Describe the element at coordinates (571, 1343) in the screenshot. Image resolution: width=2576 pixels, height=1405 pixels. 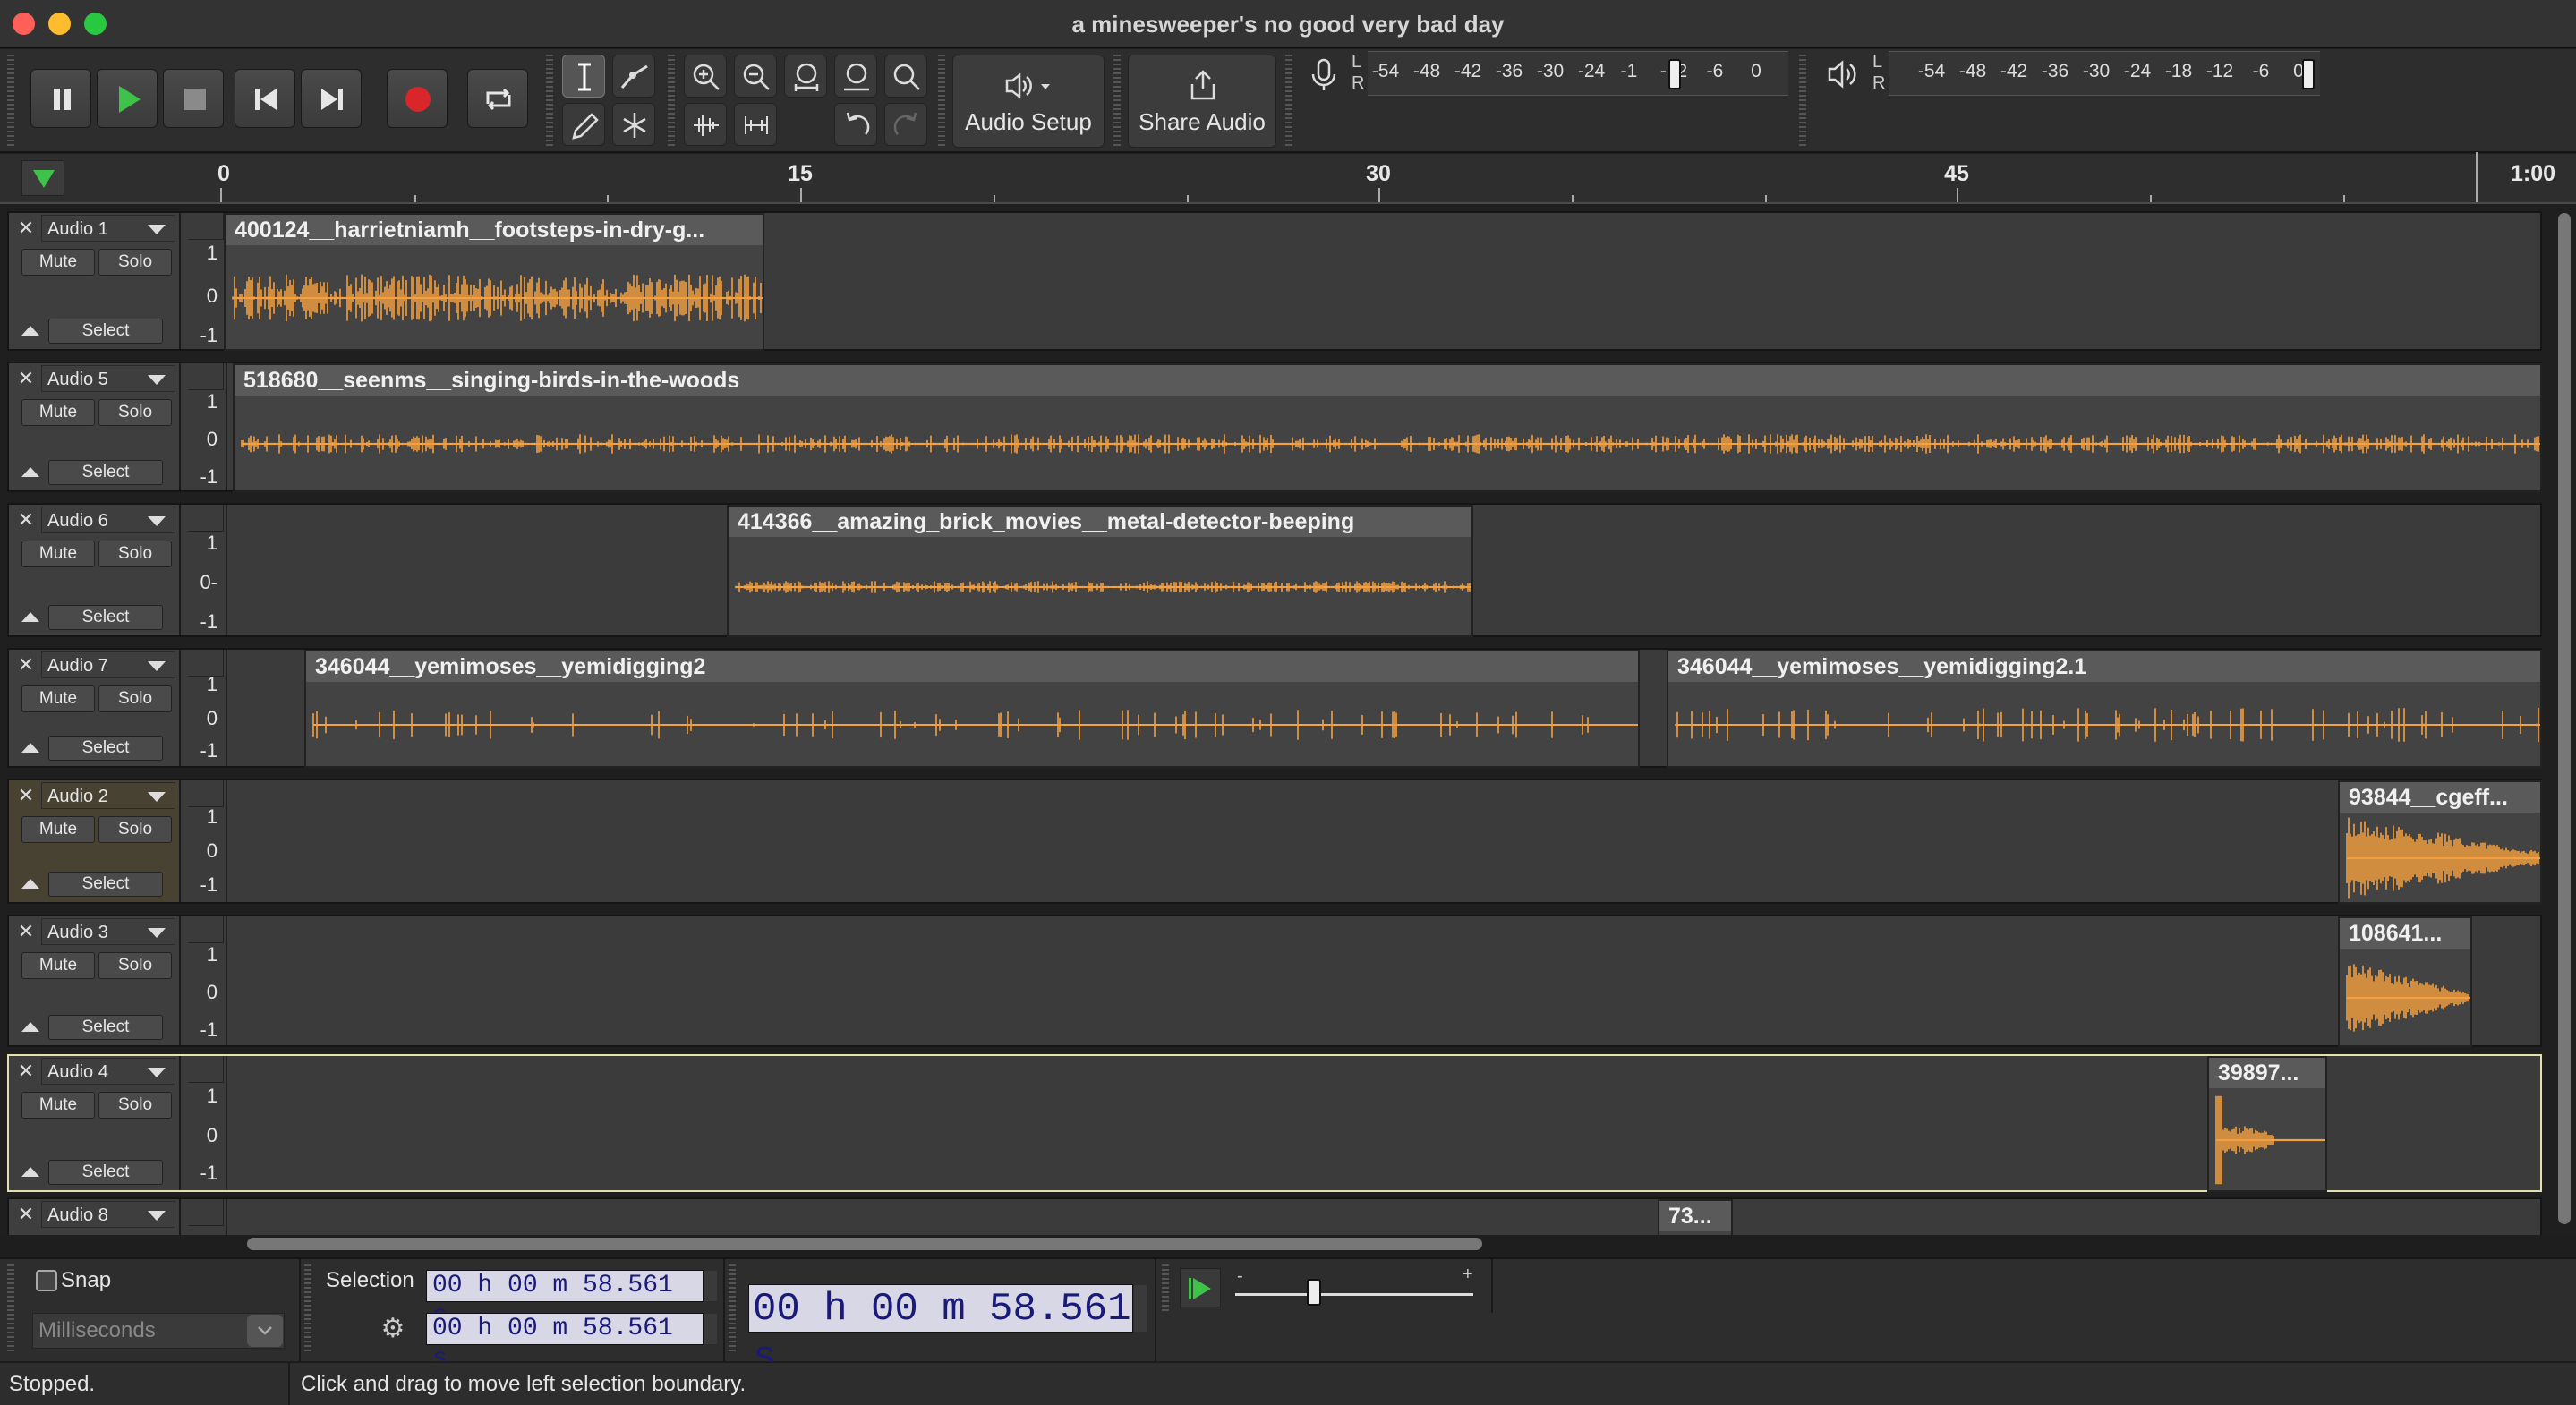
I see `selection-end-time: 00 h 00 m 58.561 s` at that location.